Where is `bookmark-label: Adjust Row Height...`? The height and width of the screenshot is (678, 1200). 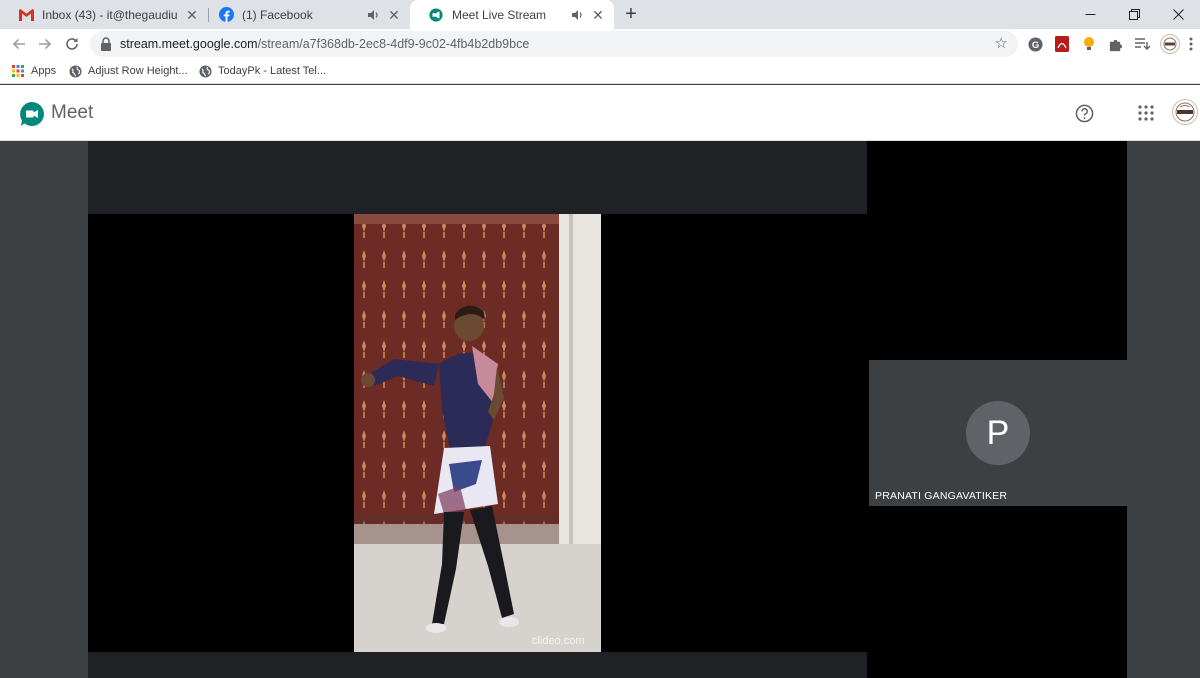 bookmark-label: Adjust Row Height... is located at coordinates (138, 71).